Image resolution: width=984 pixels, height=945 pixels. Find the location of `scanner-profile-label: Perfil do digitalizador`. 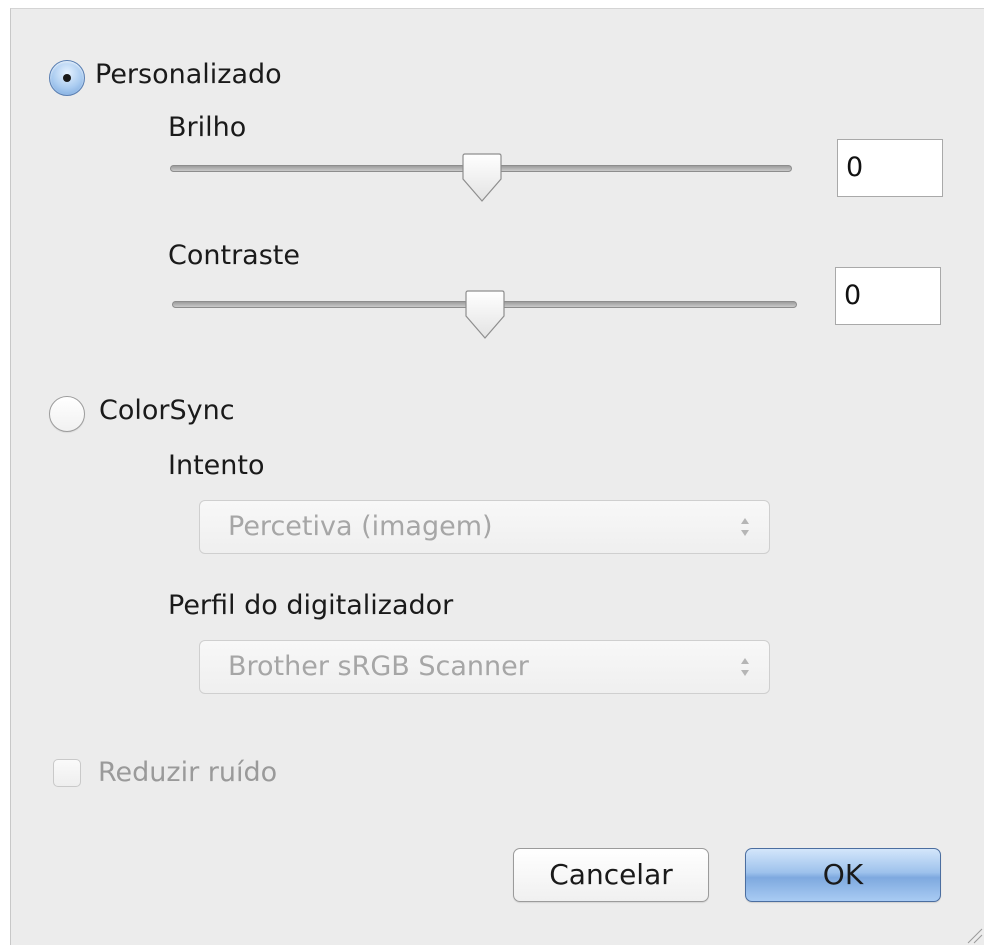

scanner-profile-label: Perfil do digitalizador is located at coordinates (311, 605).